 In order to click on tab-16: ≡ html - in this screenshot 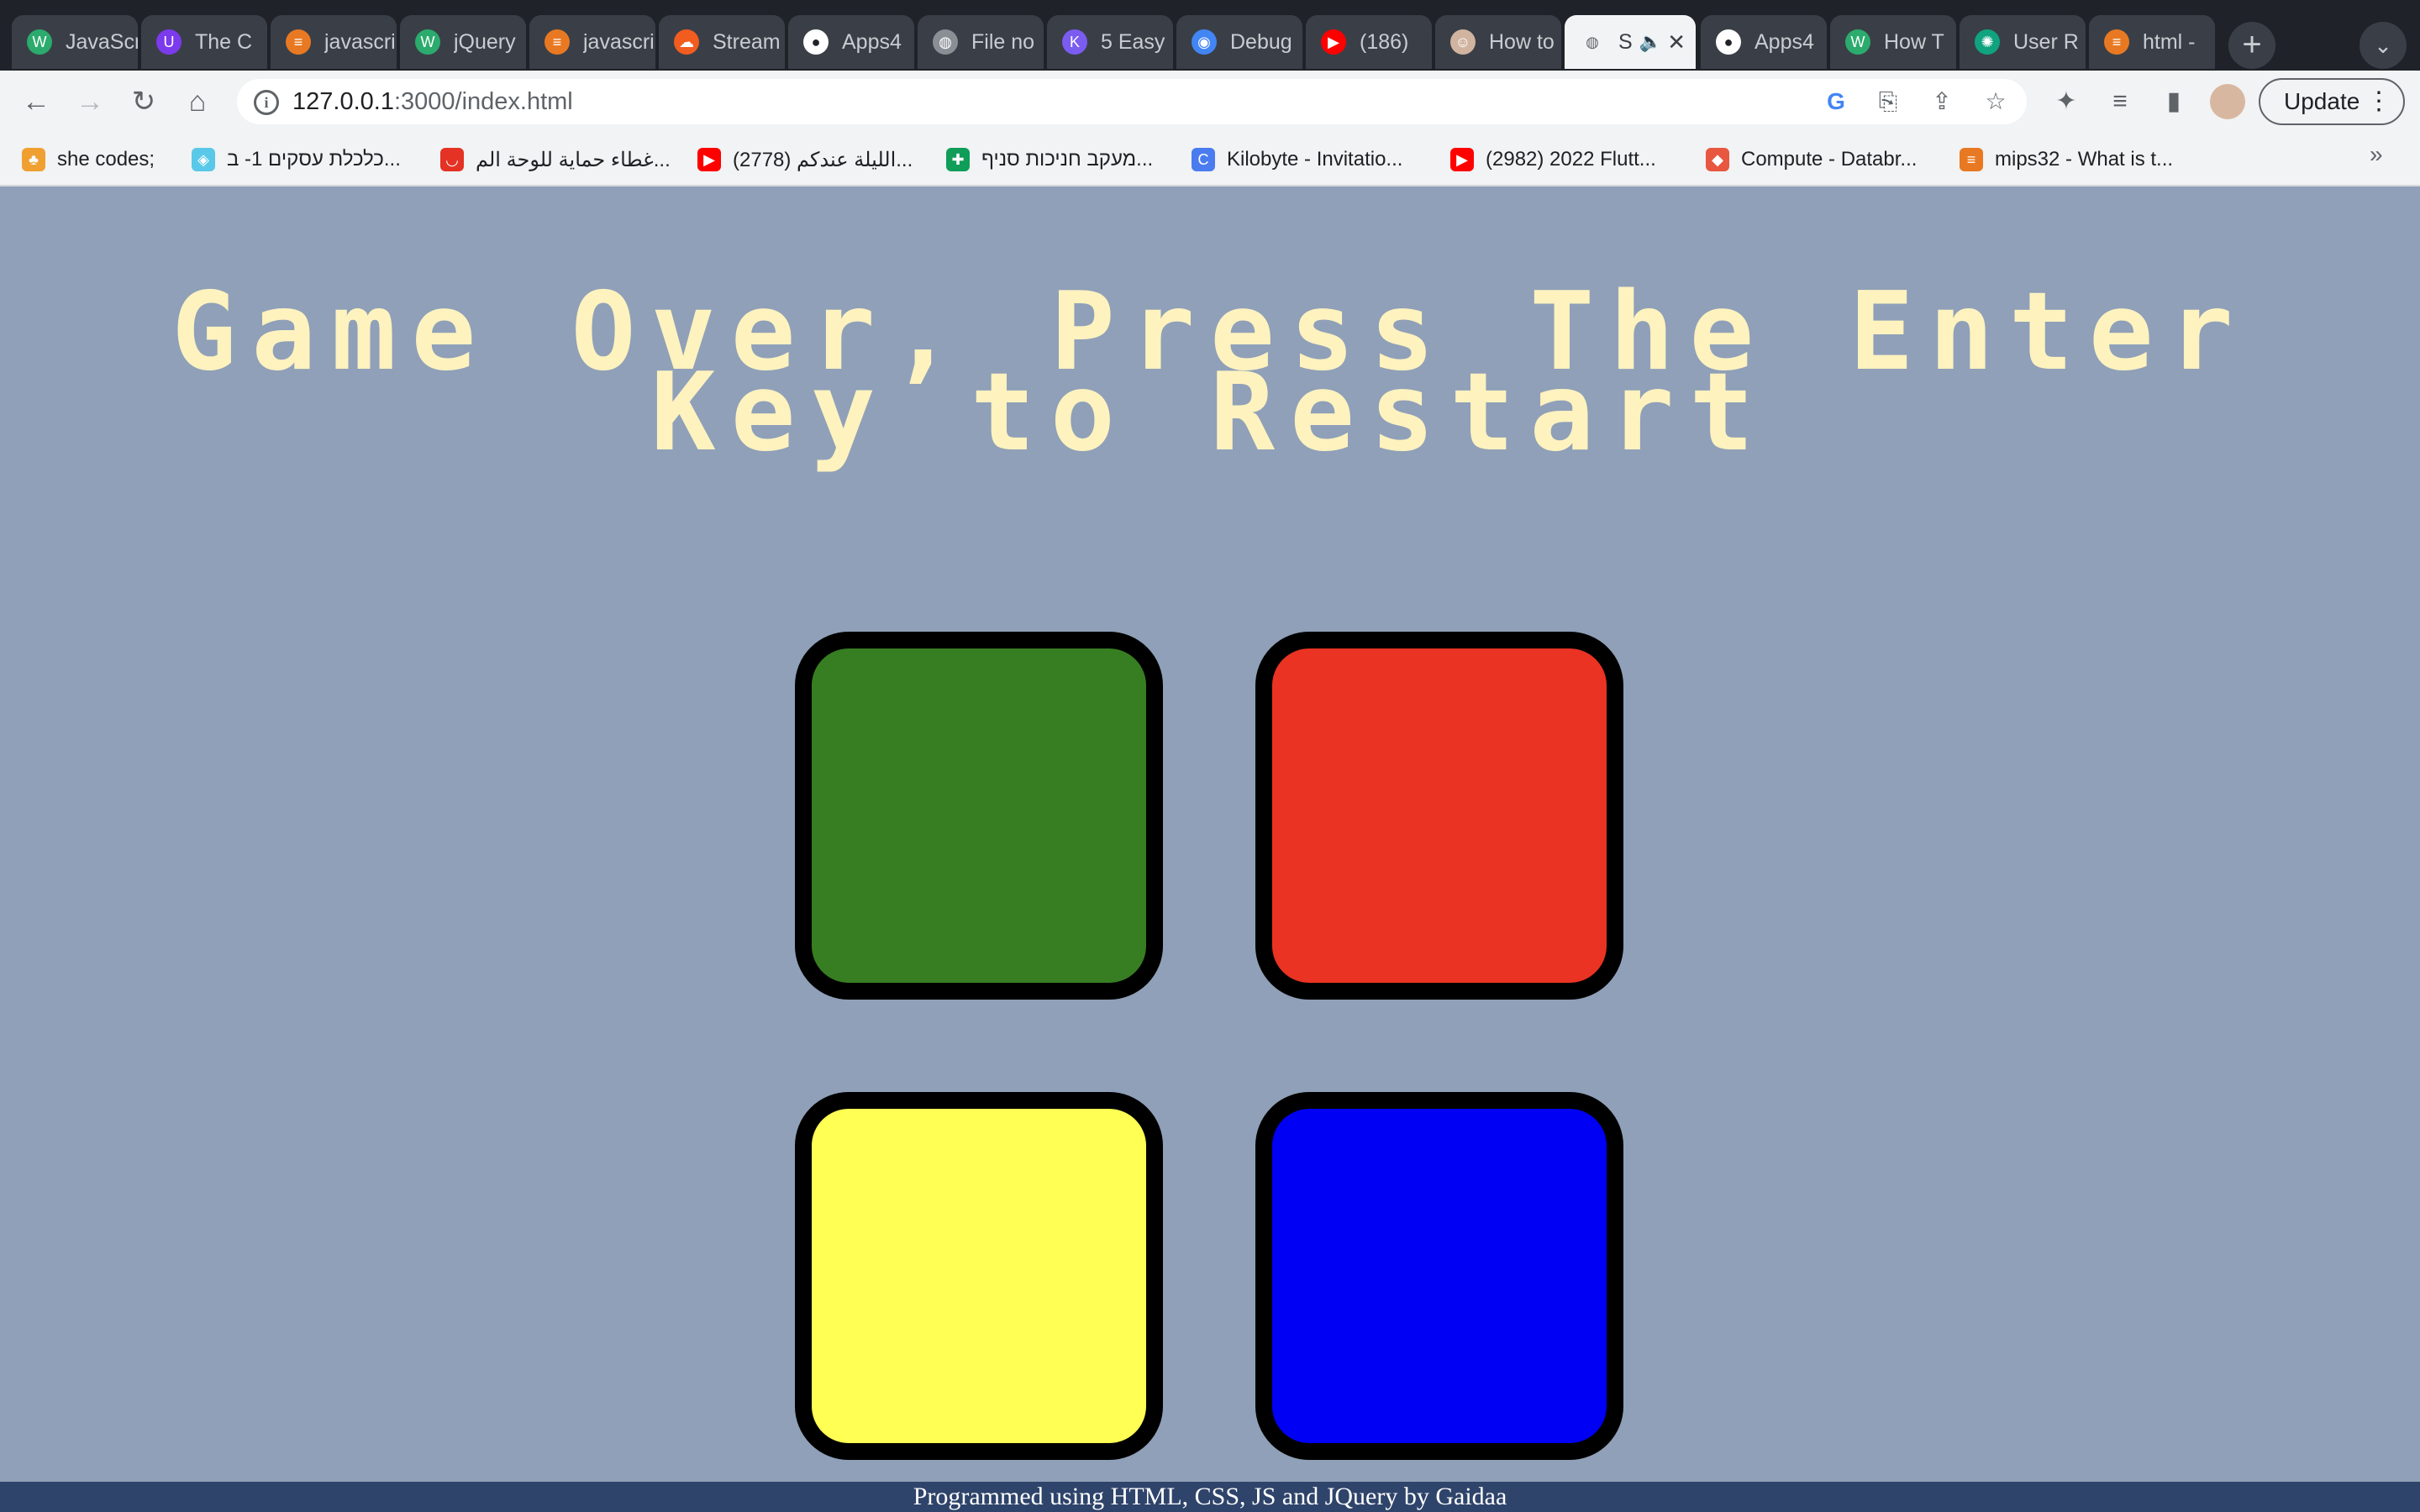, I will do `click(2152, 42)`.